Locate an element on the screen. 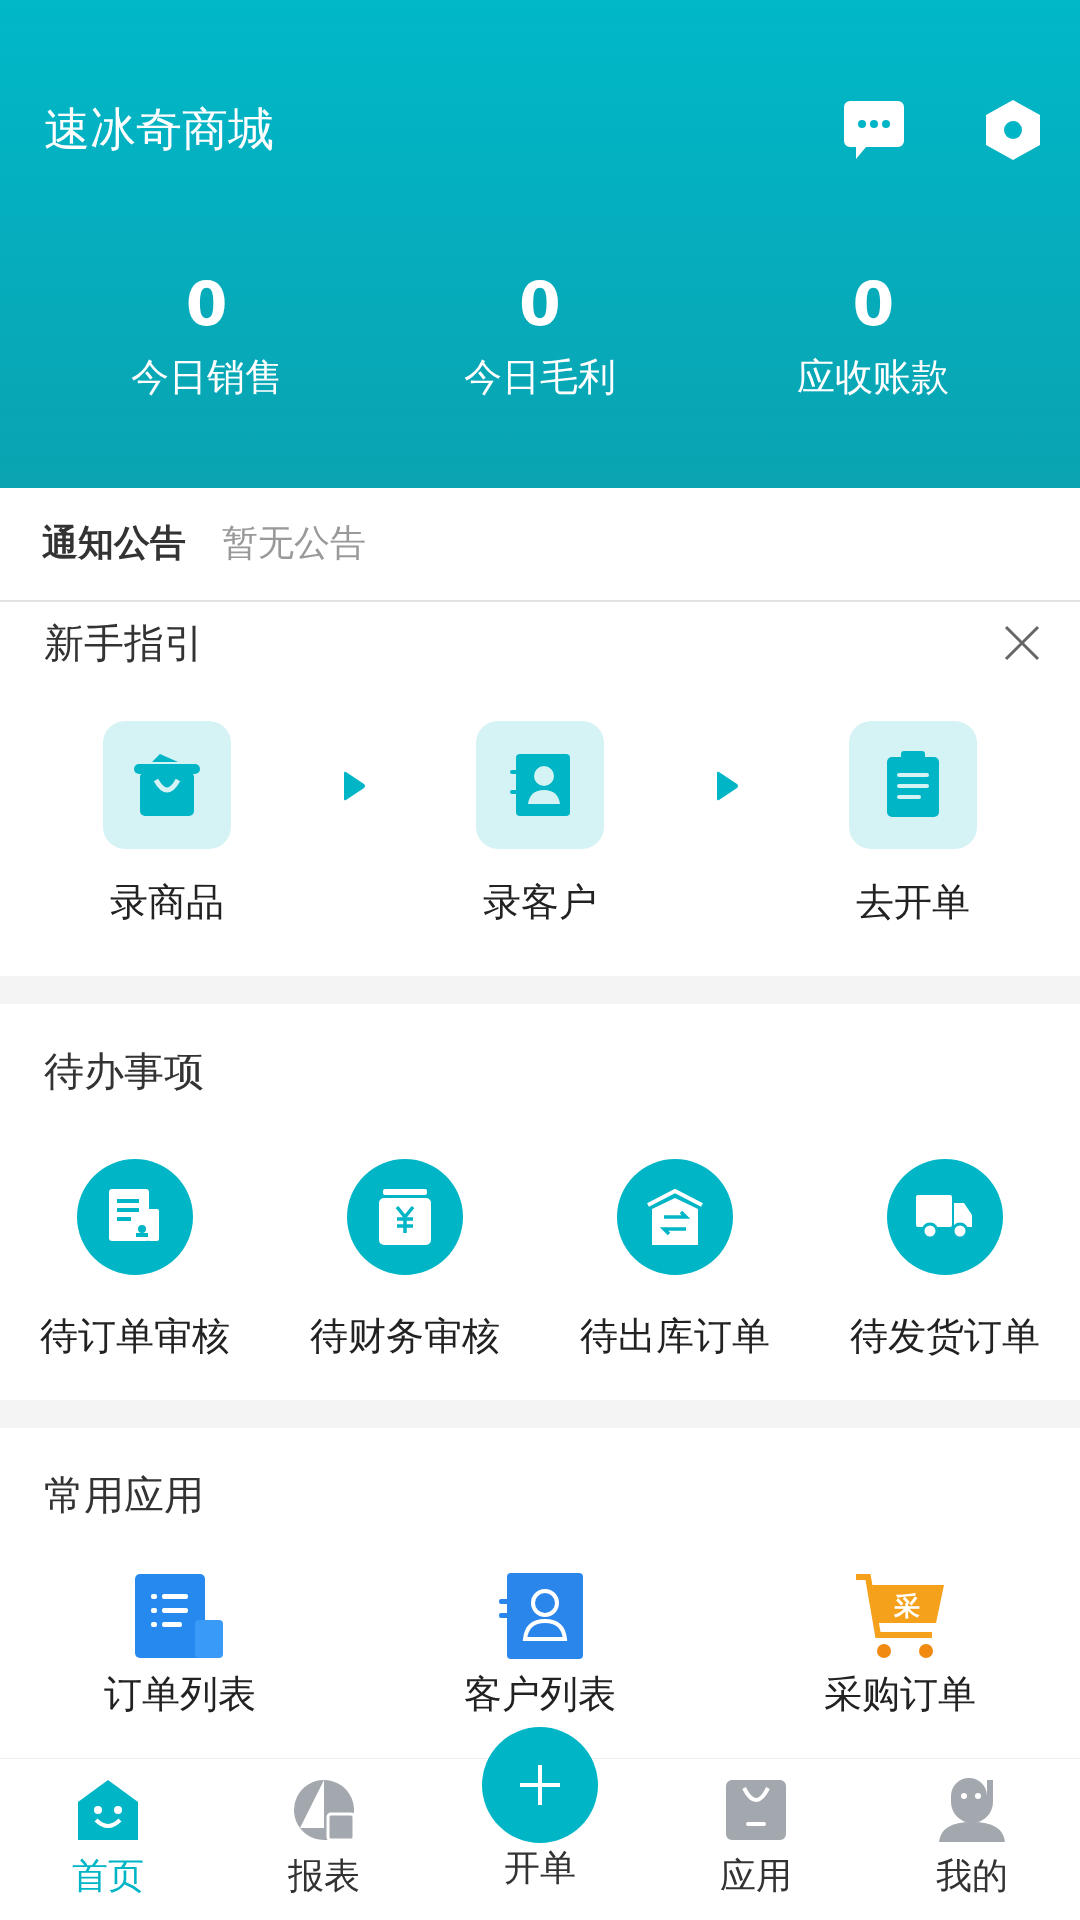 The height and width of the screenshot is (1920, 1080). list-document-icon is located at coordinates (180, 1617).